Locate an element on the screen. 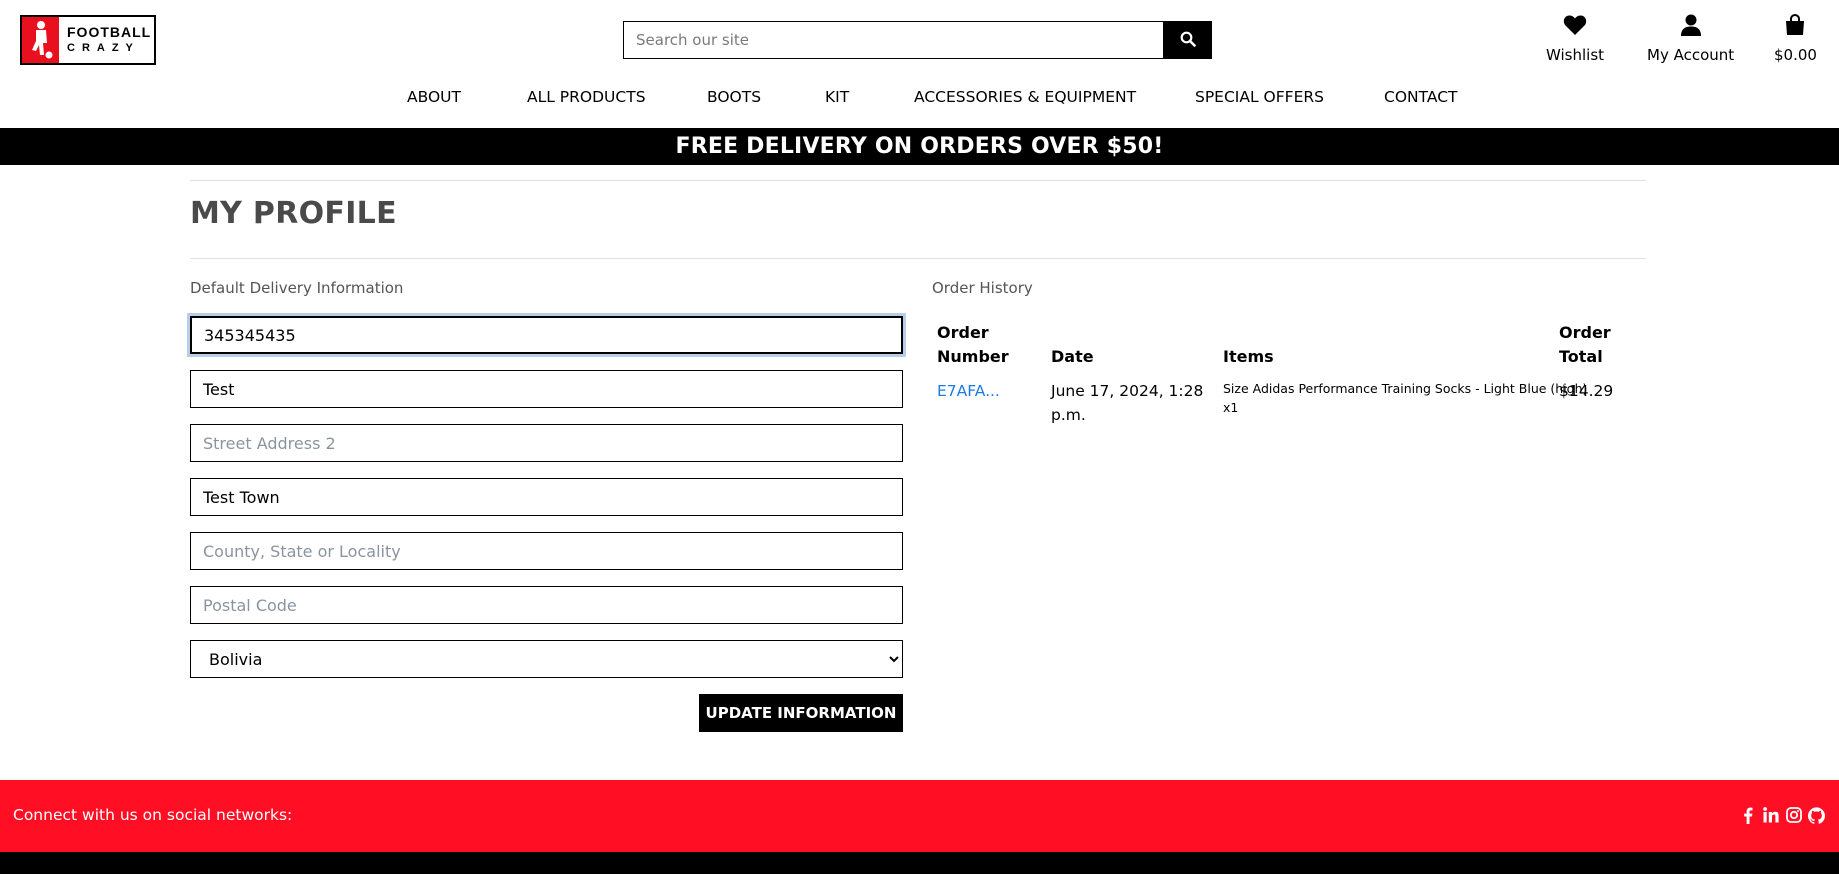 The height and width of the screenshot is (874, 1839). nav-all-products: ALL PRODUCTS is located at coordinates (586, 97).